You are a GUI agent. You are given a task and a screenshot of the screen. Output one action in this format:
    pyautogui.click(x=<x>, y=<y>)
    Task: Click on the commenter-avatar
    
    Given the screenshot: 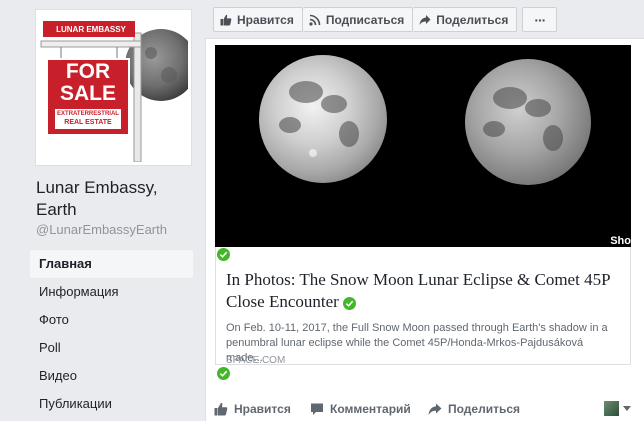 What is the action you would take?
    pyautogui.click(x=611, y=408)
    